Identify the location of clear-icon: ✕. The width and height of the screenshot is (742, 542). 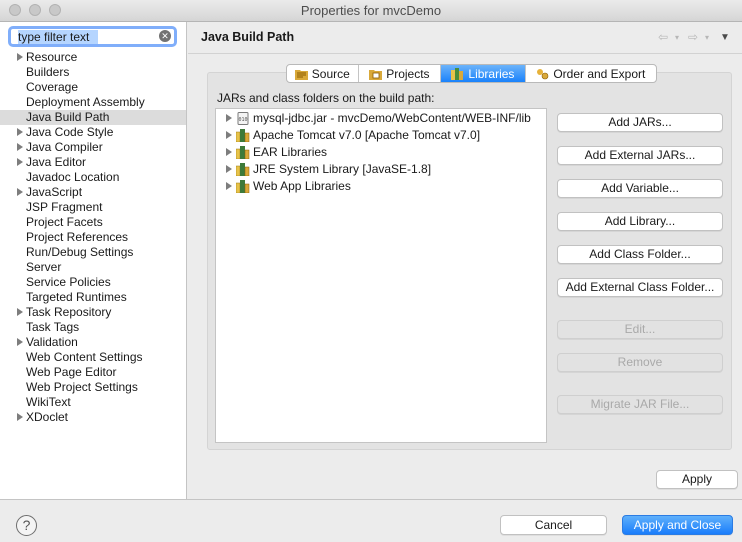
(165, 36).